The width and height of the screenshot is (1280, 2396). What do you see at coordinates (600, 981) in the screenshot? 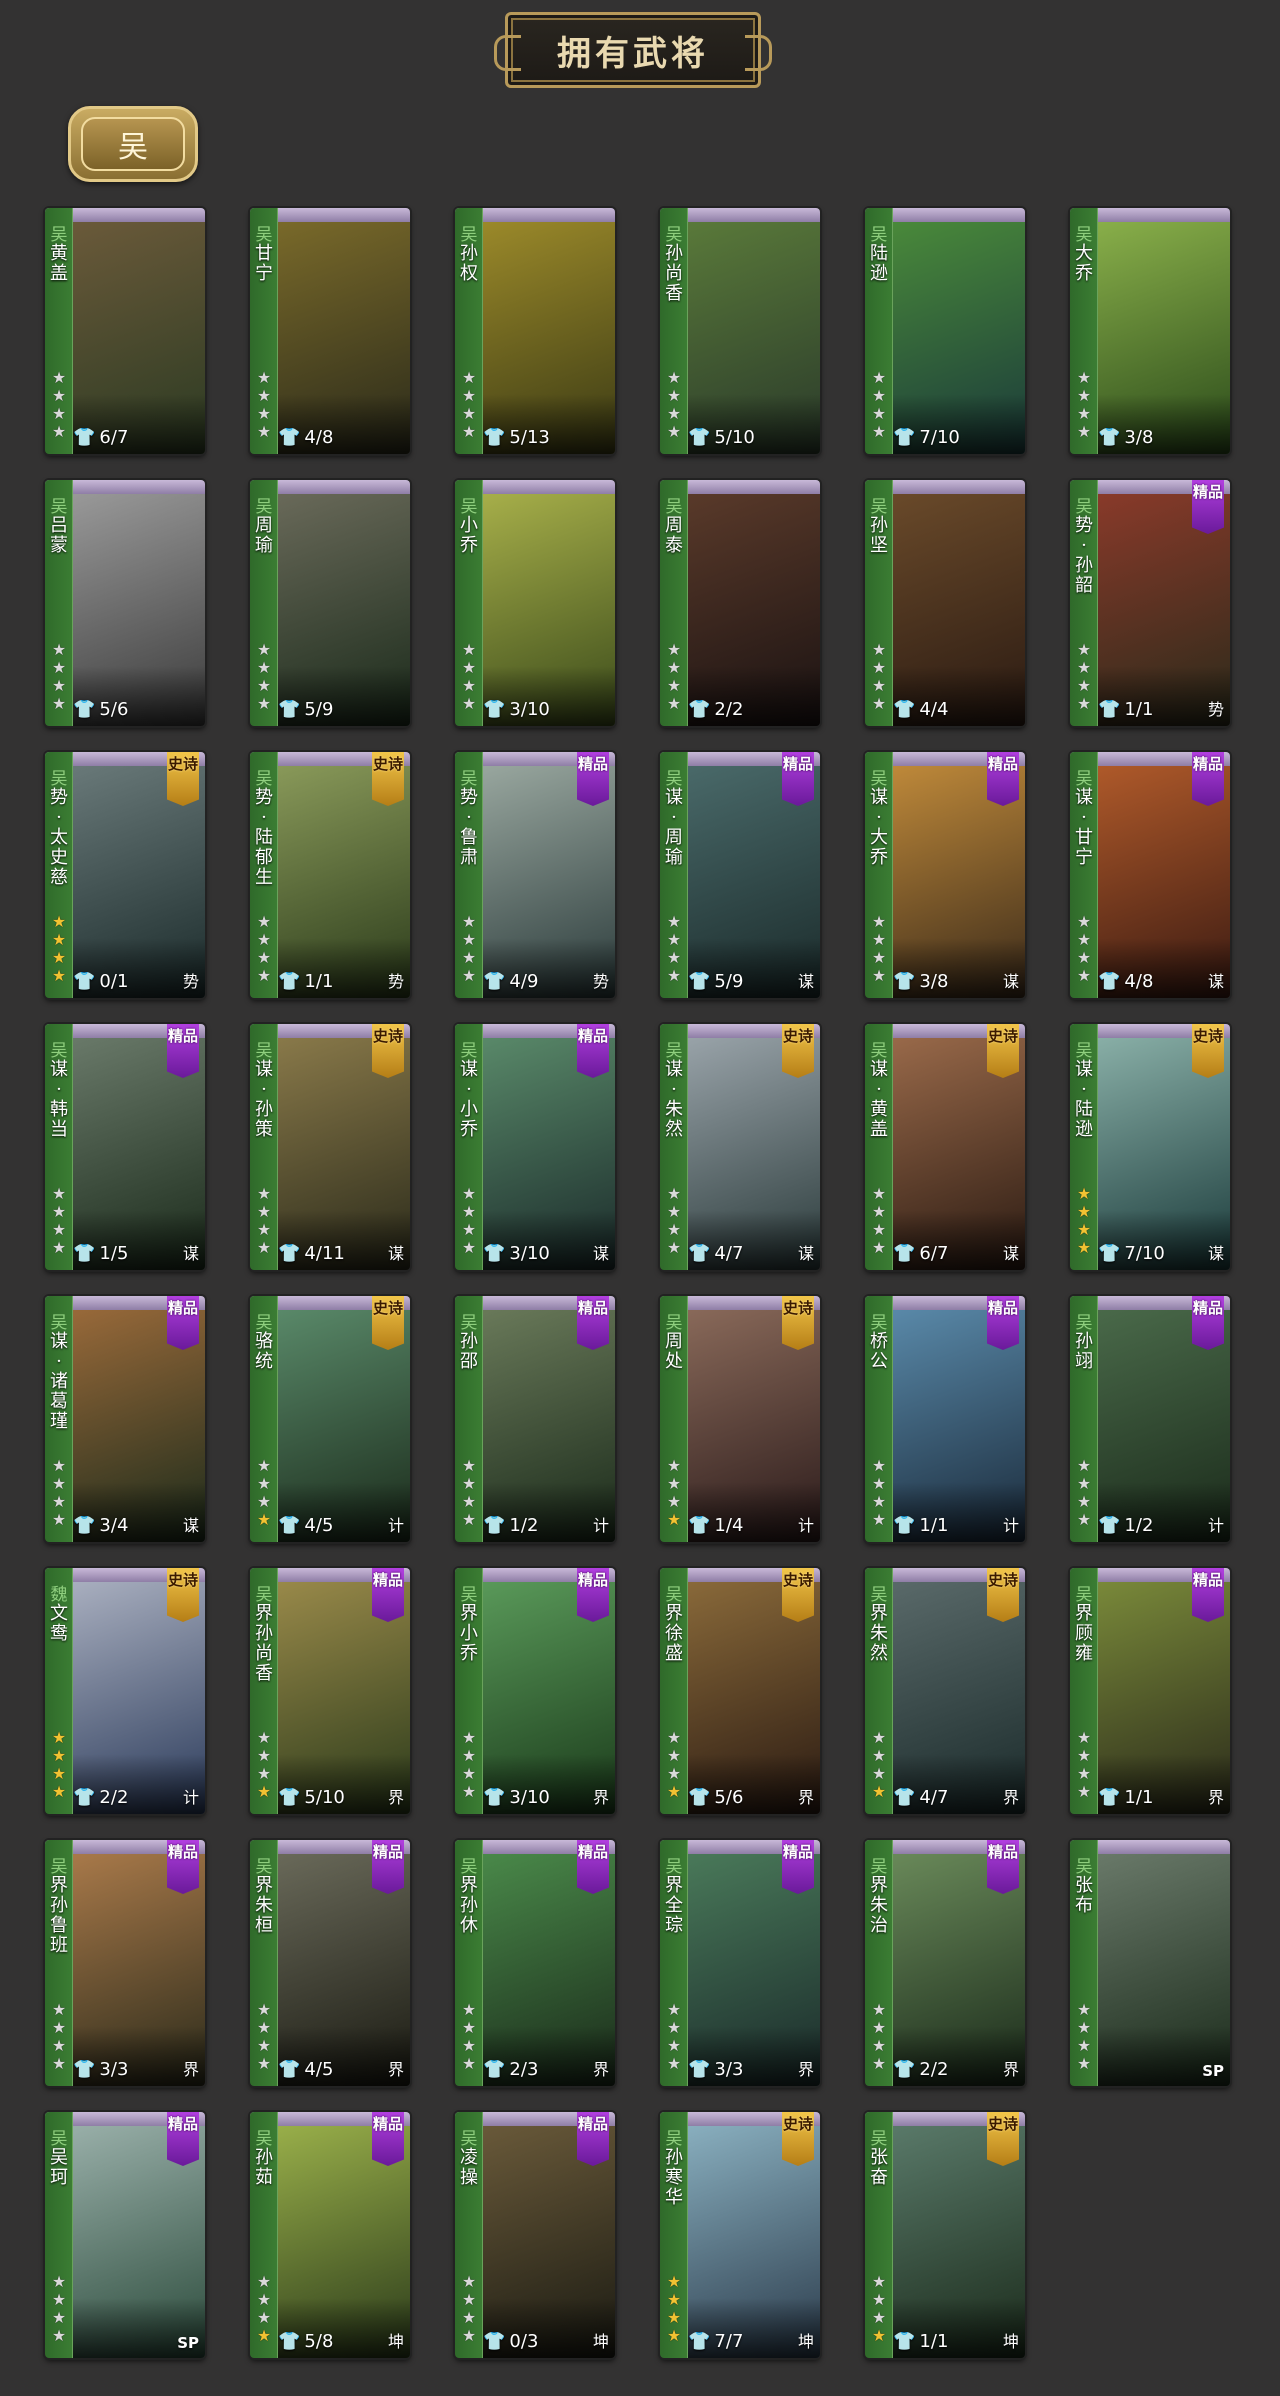
I see `variant-tag: 势` at bounding box center [600, 981].